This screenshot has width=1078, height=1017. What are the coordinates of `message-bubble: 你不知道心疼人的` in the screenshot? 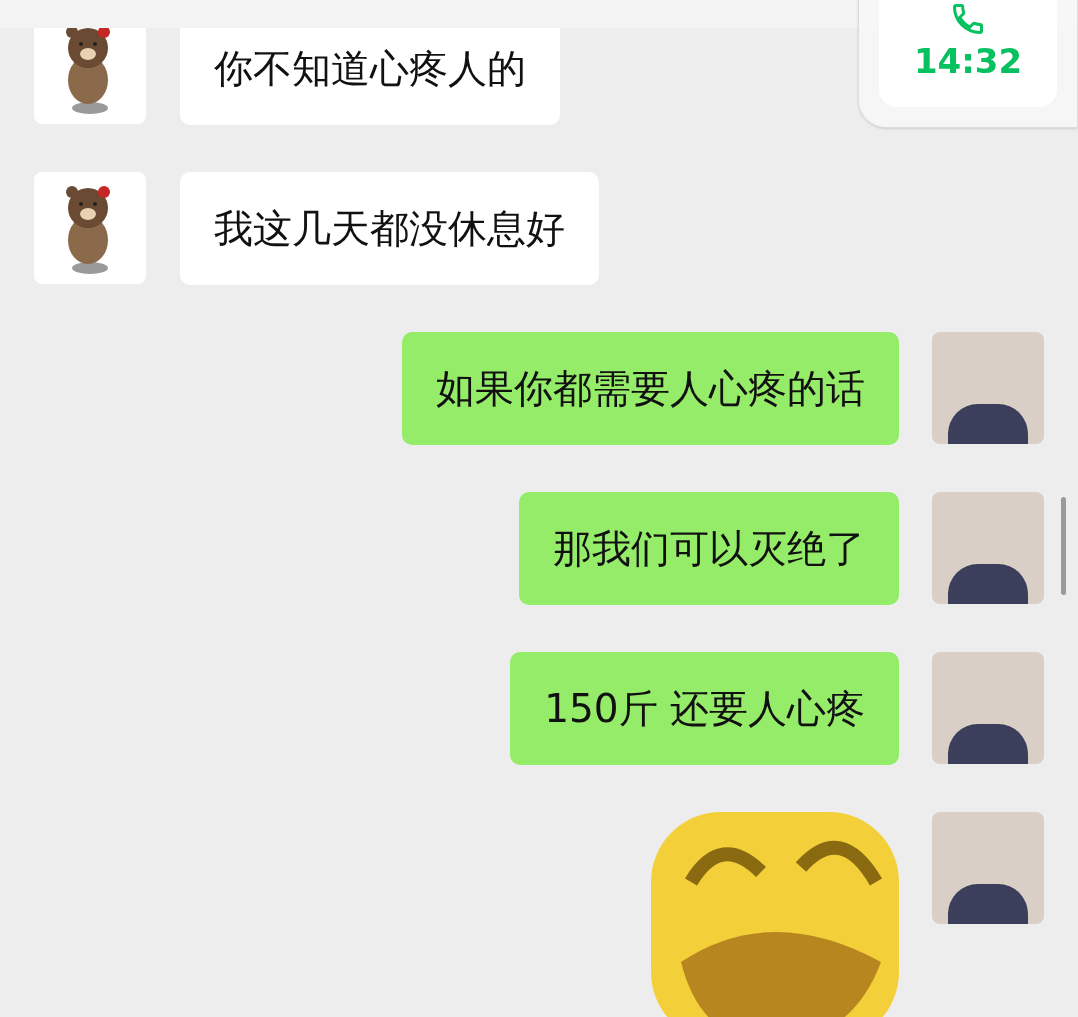 It's located at (370, 76).